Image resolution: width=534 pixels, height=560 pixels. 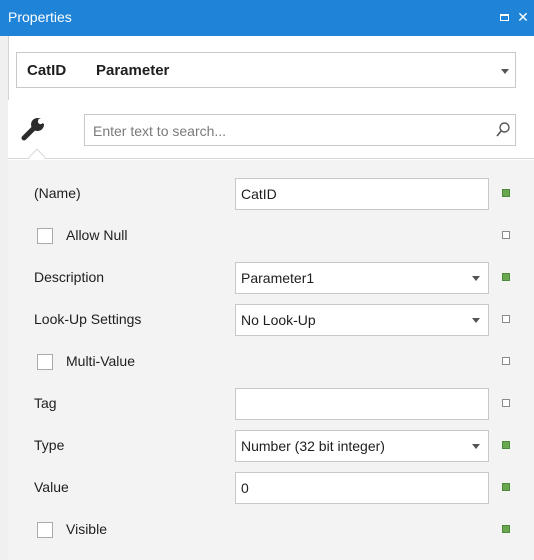 I want to click on property-label: Allow Null, so click(x=97, y=235).